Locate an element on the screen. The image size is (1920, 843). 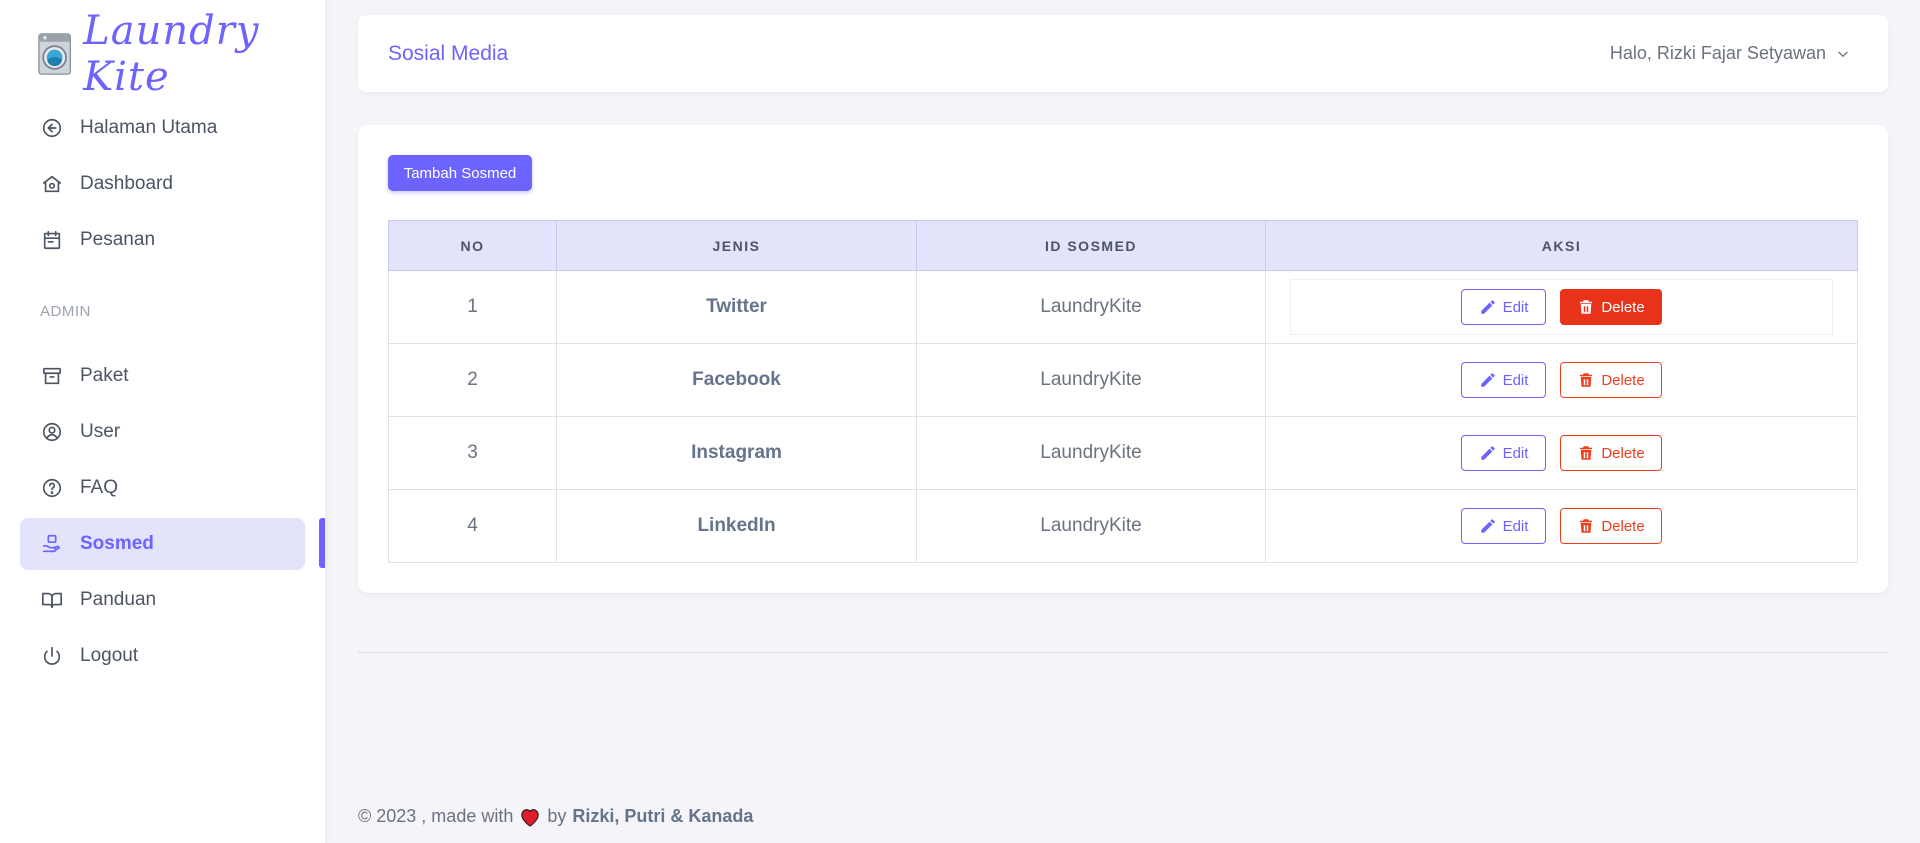
arrow-left-circle-icon is located at coordinates (52, 128).